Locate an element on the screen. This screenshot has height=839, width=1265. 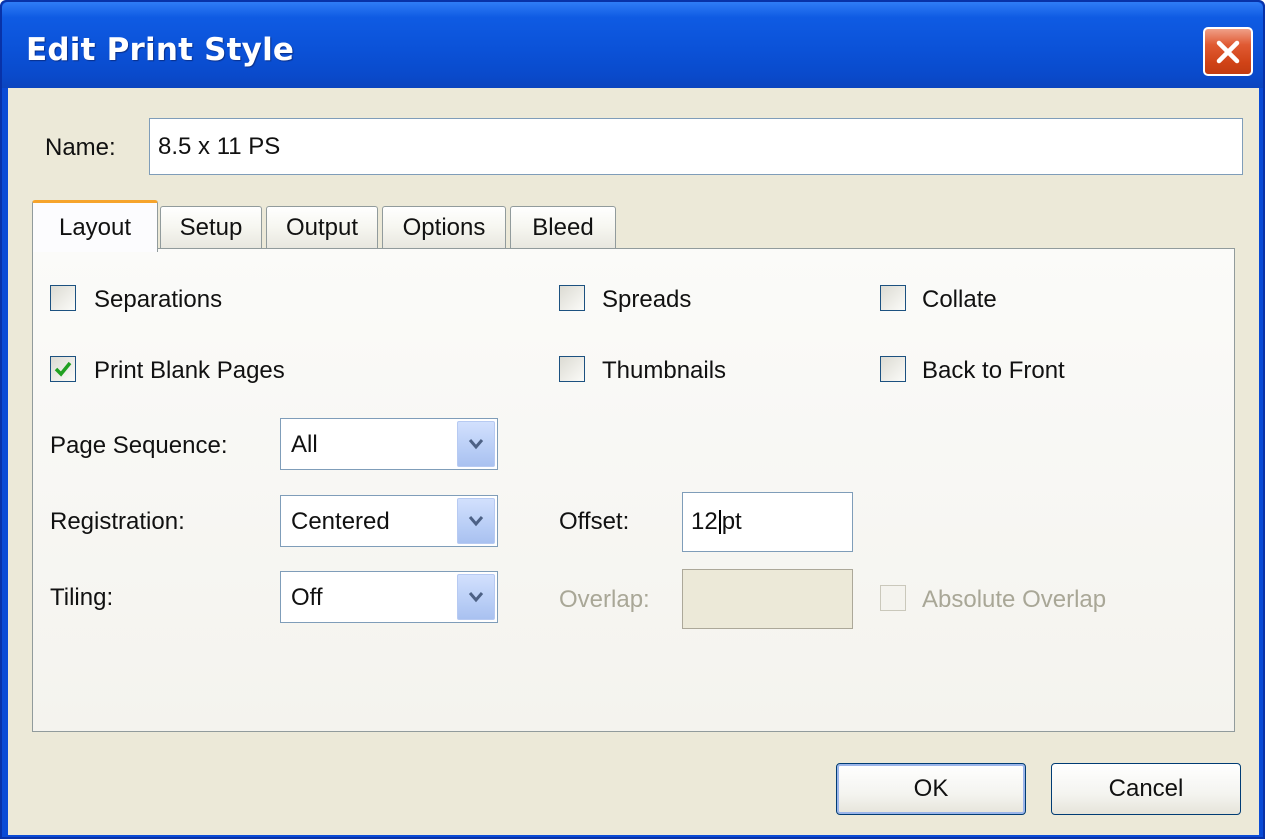
page-sequence-select: All is located at coordinates (389, 444).